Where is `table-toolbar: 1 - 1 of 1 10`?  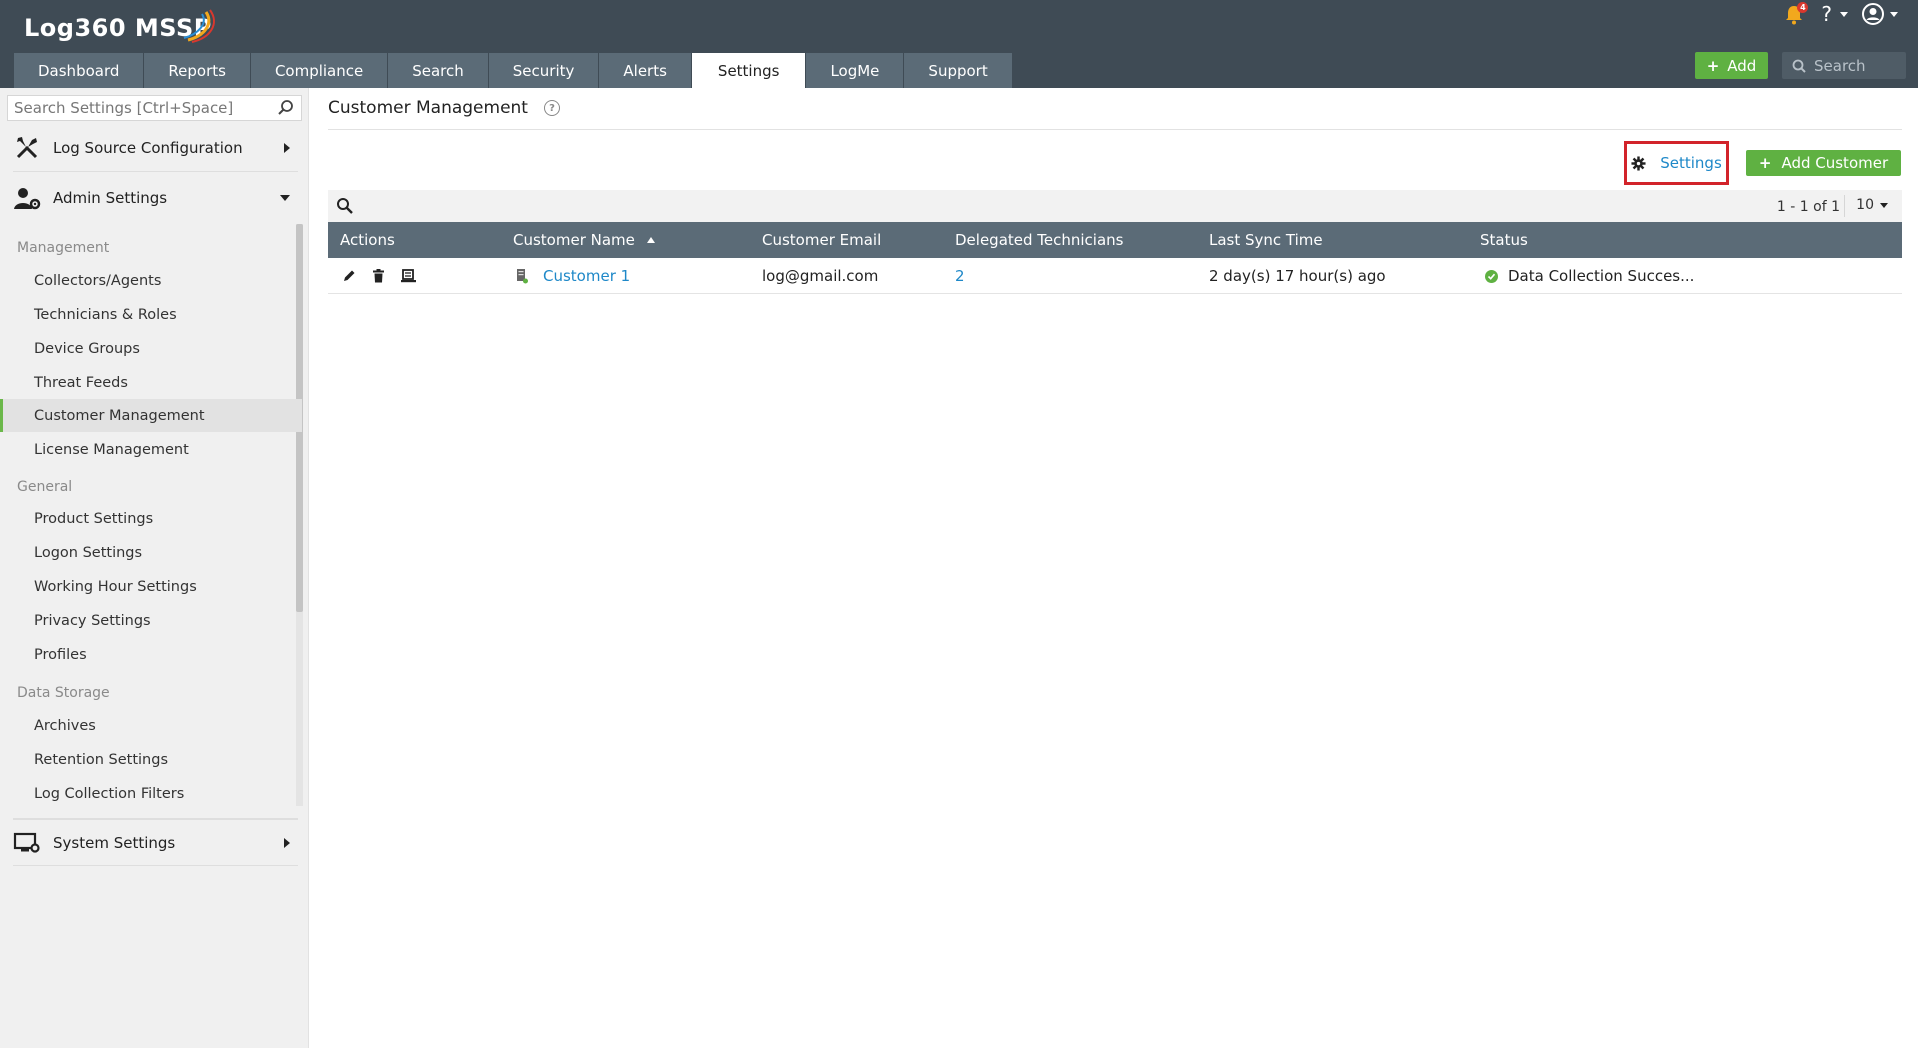
table-toolbar: 1 - 1 of 1 10 is located at coordinates (1115, 206).